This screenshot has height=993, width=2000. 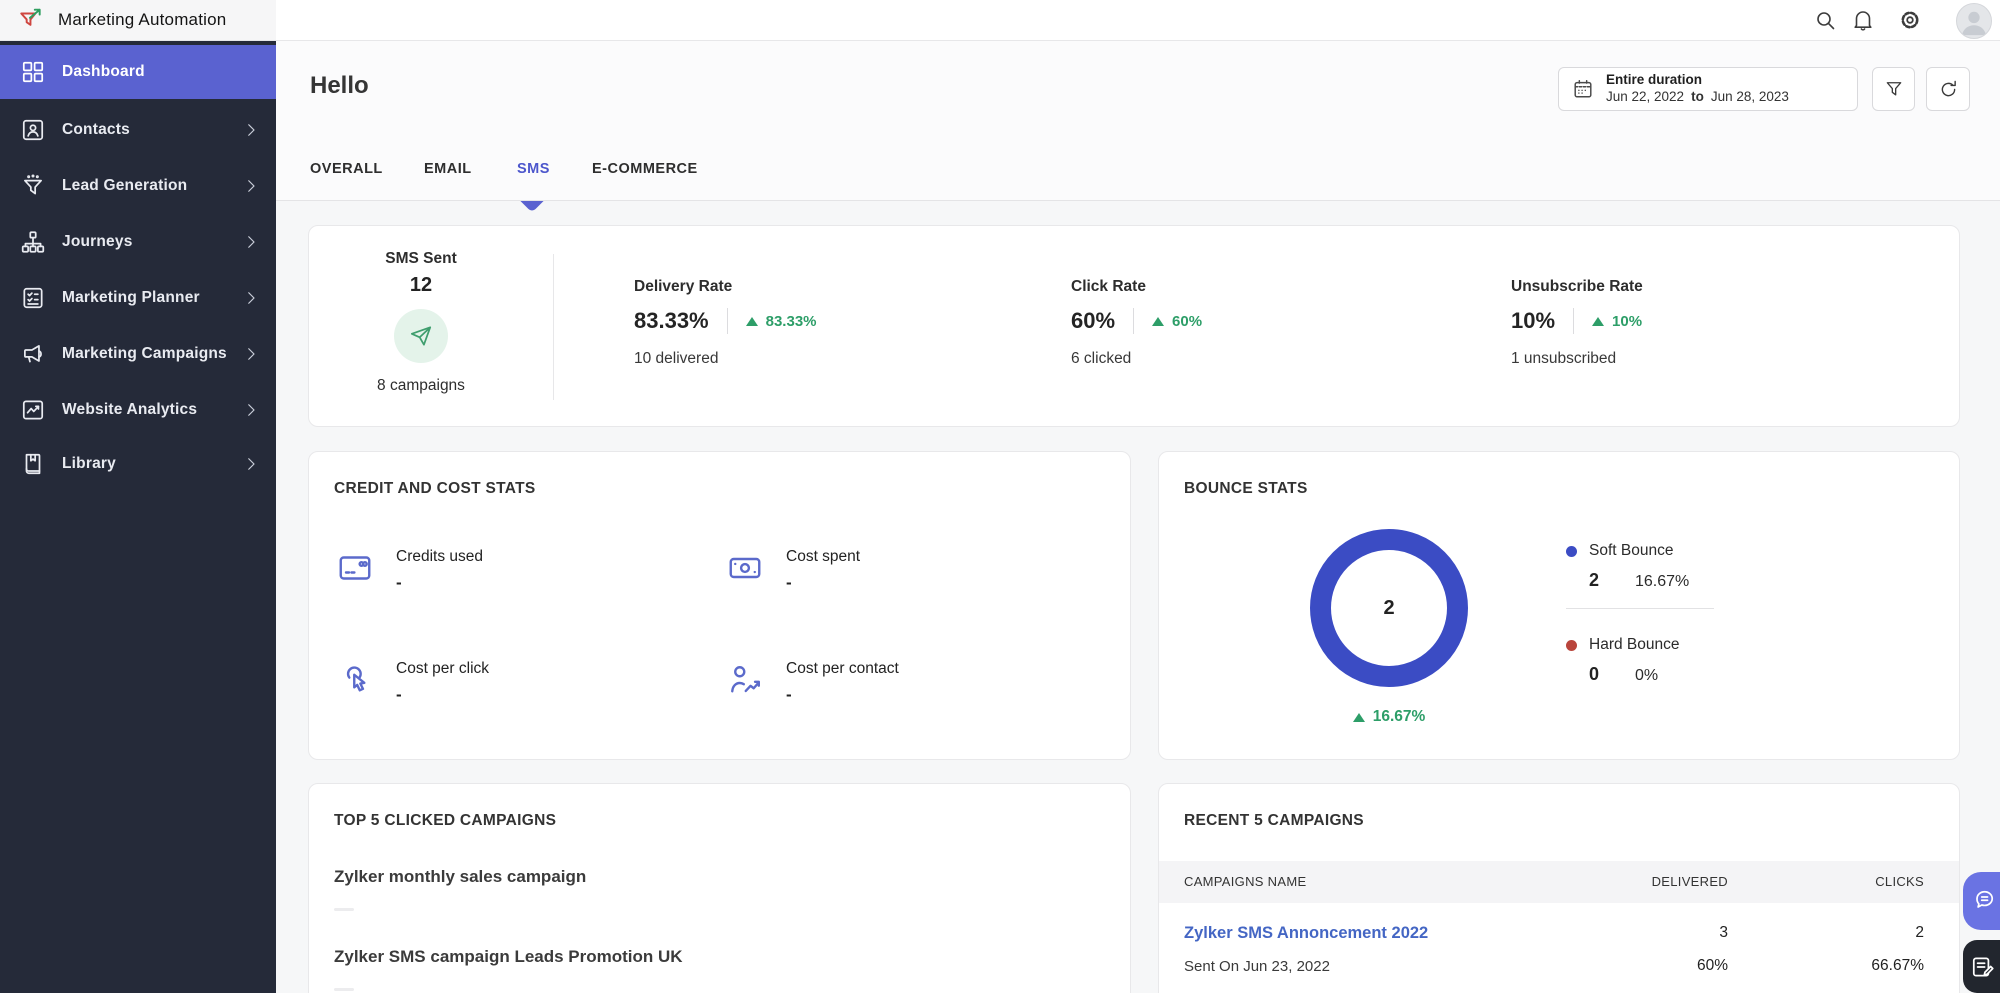 I want to click on sidebar-item-label: Library, so click(x=89, y=463).